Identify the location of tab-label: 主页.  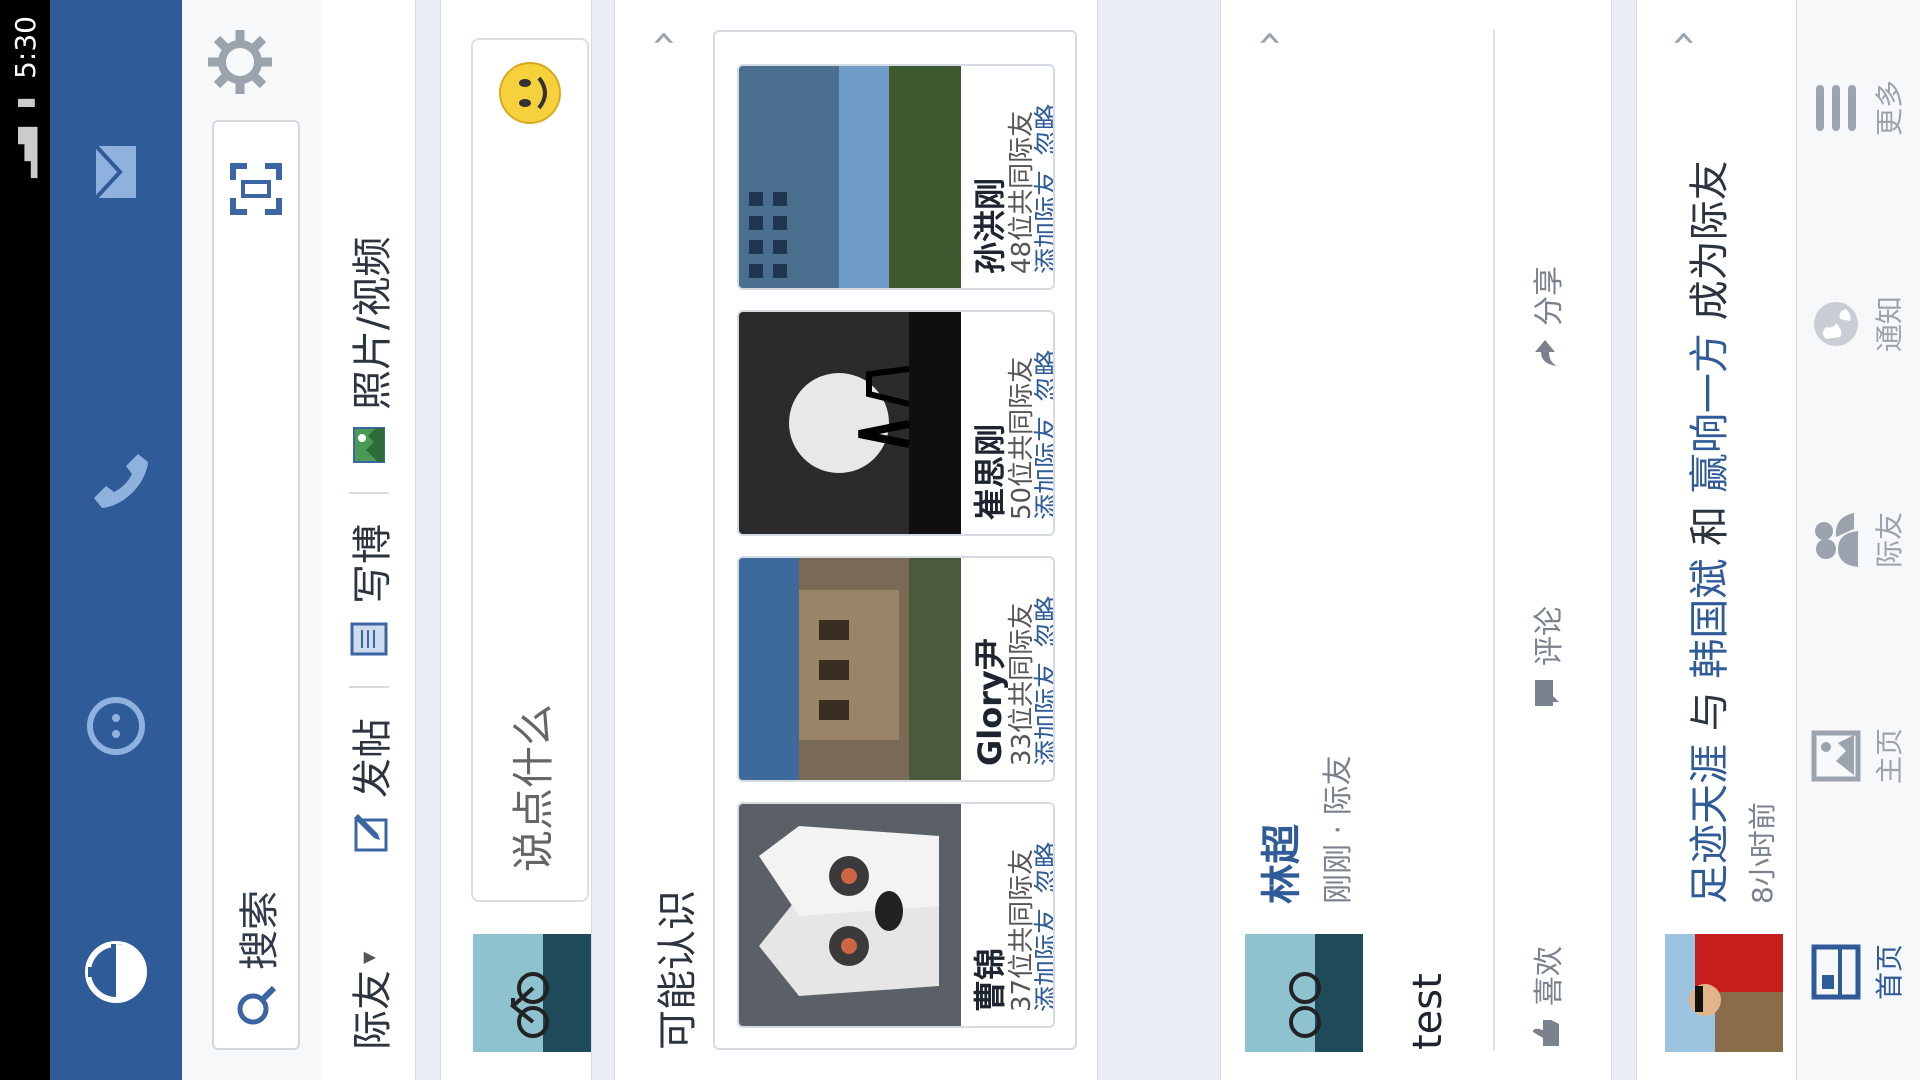
(1889, 756).